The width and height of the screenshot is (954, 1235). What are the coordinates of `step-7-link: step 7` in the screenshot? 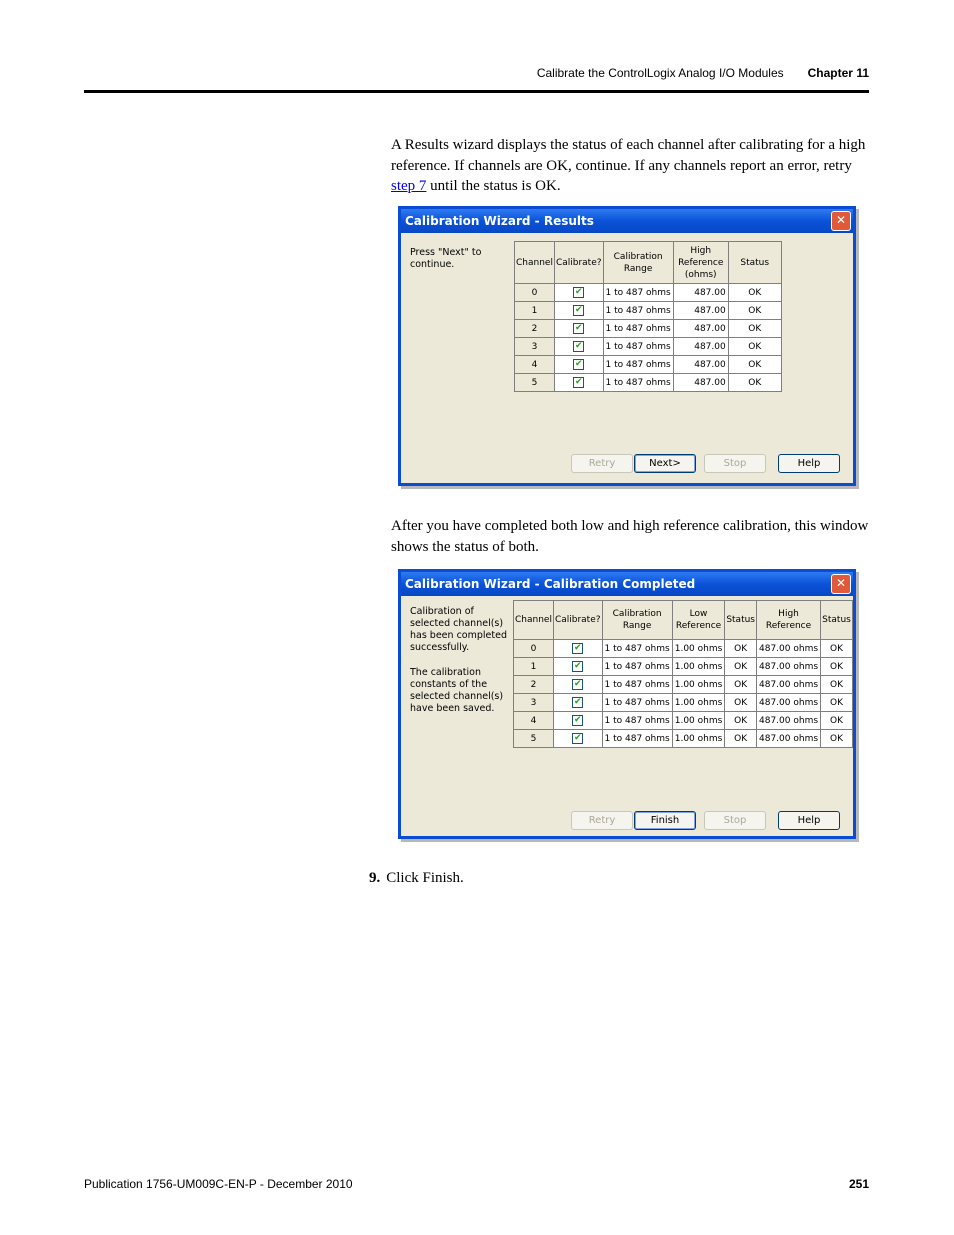 It's located at (408, 186).